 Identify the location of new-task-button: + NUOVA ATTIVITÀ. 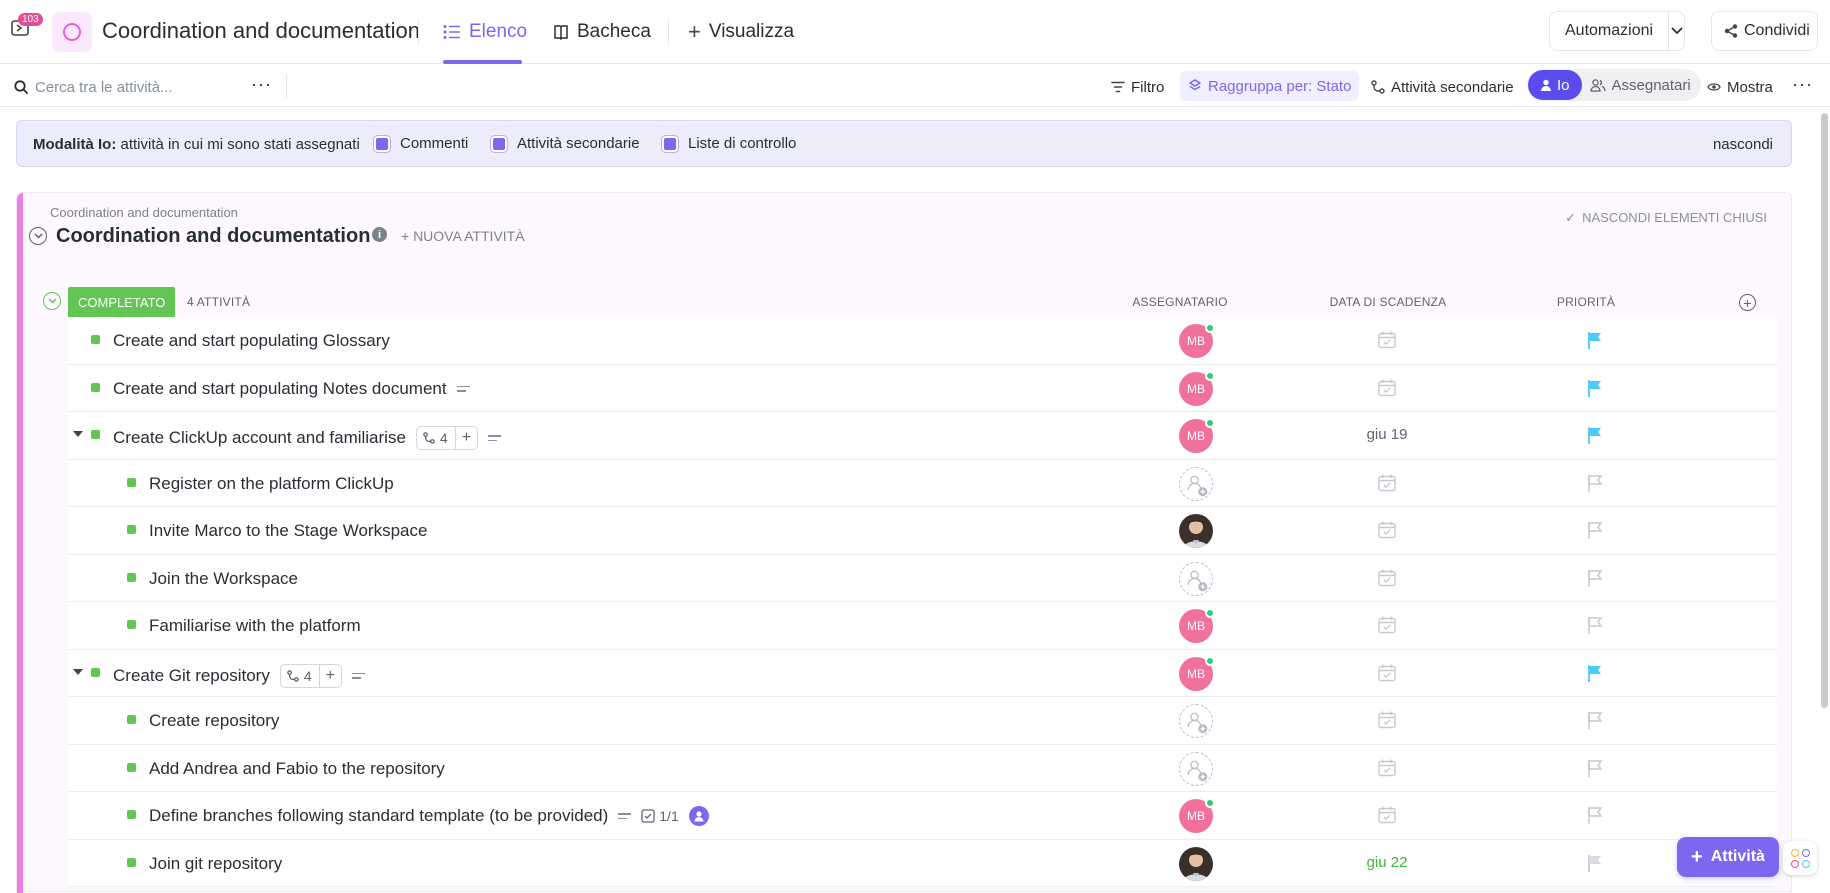
(463, 236).